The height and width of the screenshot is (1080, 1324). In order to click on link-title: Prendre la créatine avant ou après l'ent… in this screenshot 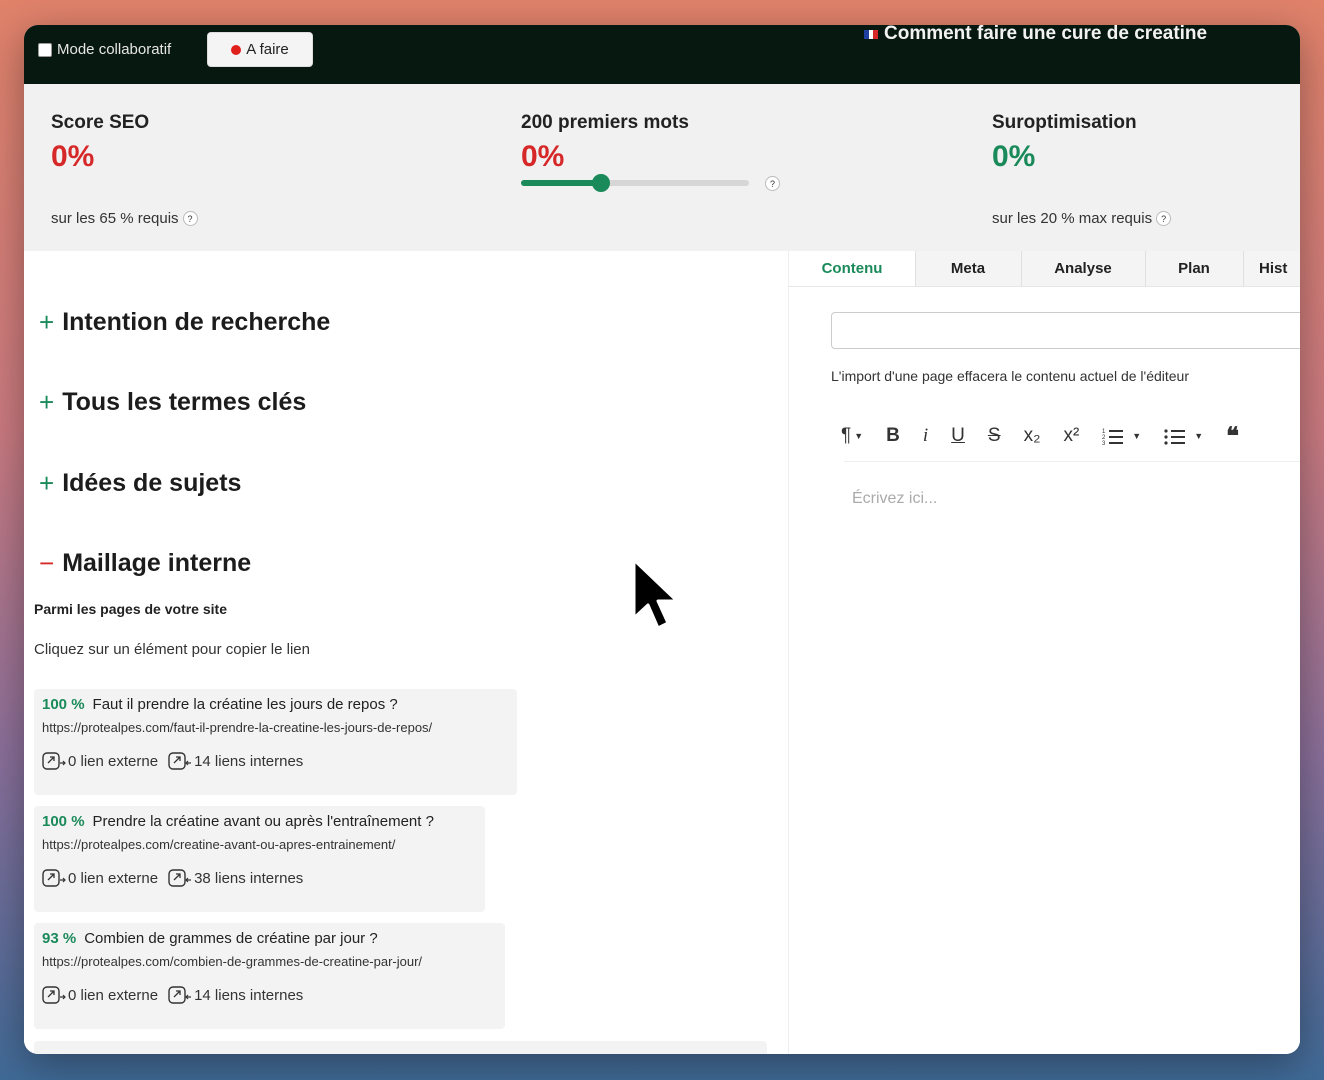, I will do `click(263, 821)`.